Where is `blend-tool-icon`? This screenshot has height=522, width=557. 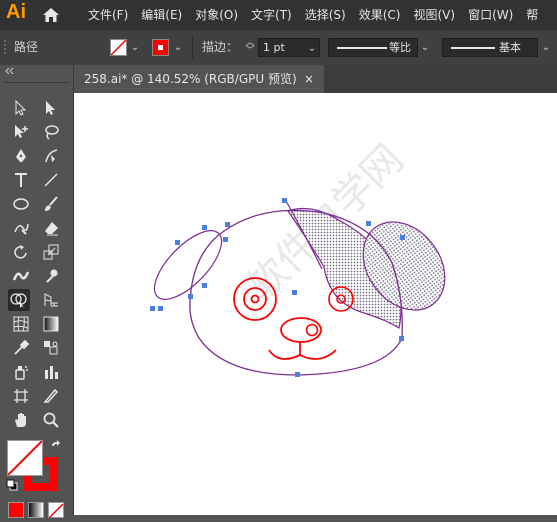
blend-tool-icon is located at coordinates (51, 348).